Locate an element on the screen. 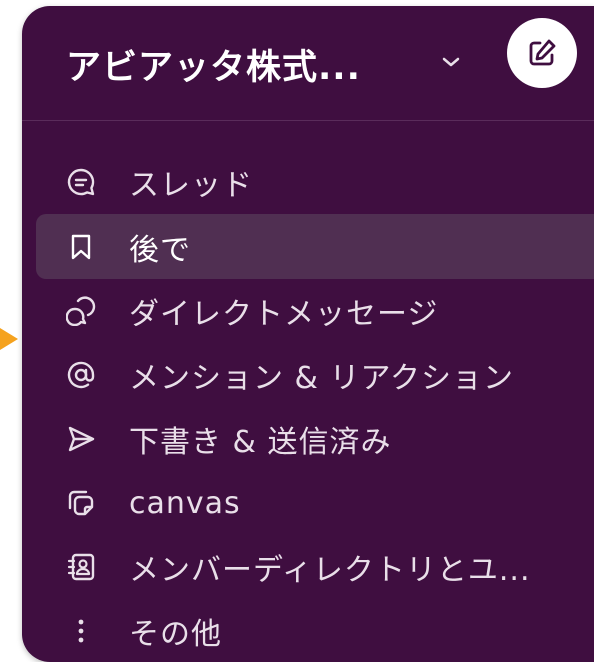  sidebar-item-threads: スレッド is located at coordinates (308, 182).